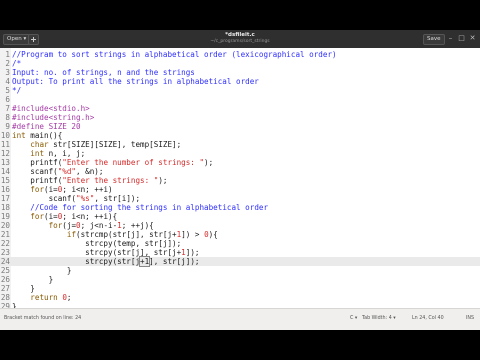  What do you see at coordinates (103, 72) in the screenshot?
I see `code-text: Input: no. of strings, n and the strings` at bounding box center [103, 72].